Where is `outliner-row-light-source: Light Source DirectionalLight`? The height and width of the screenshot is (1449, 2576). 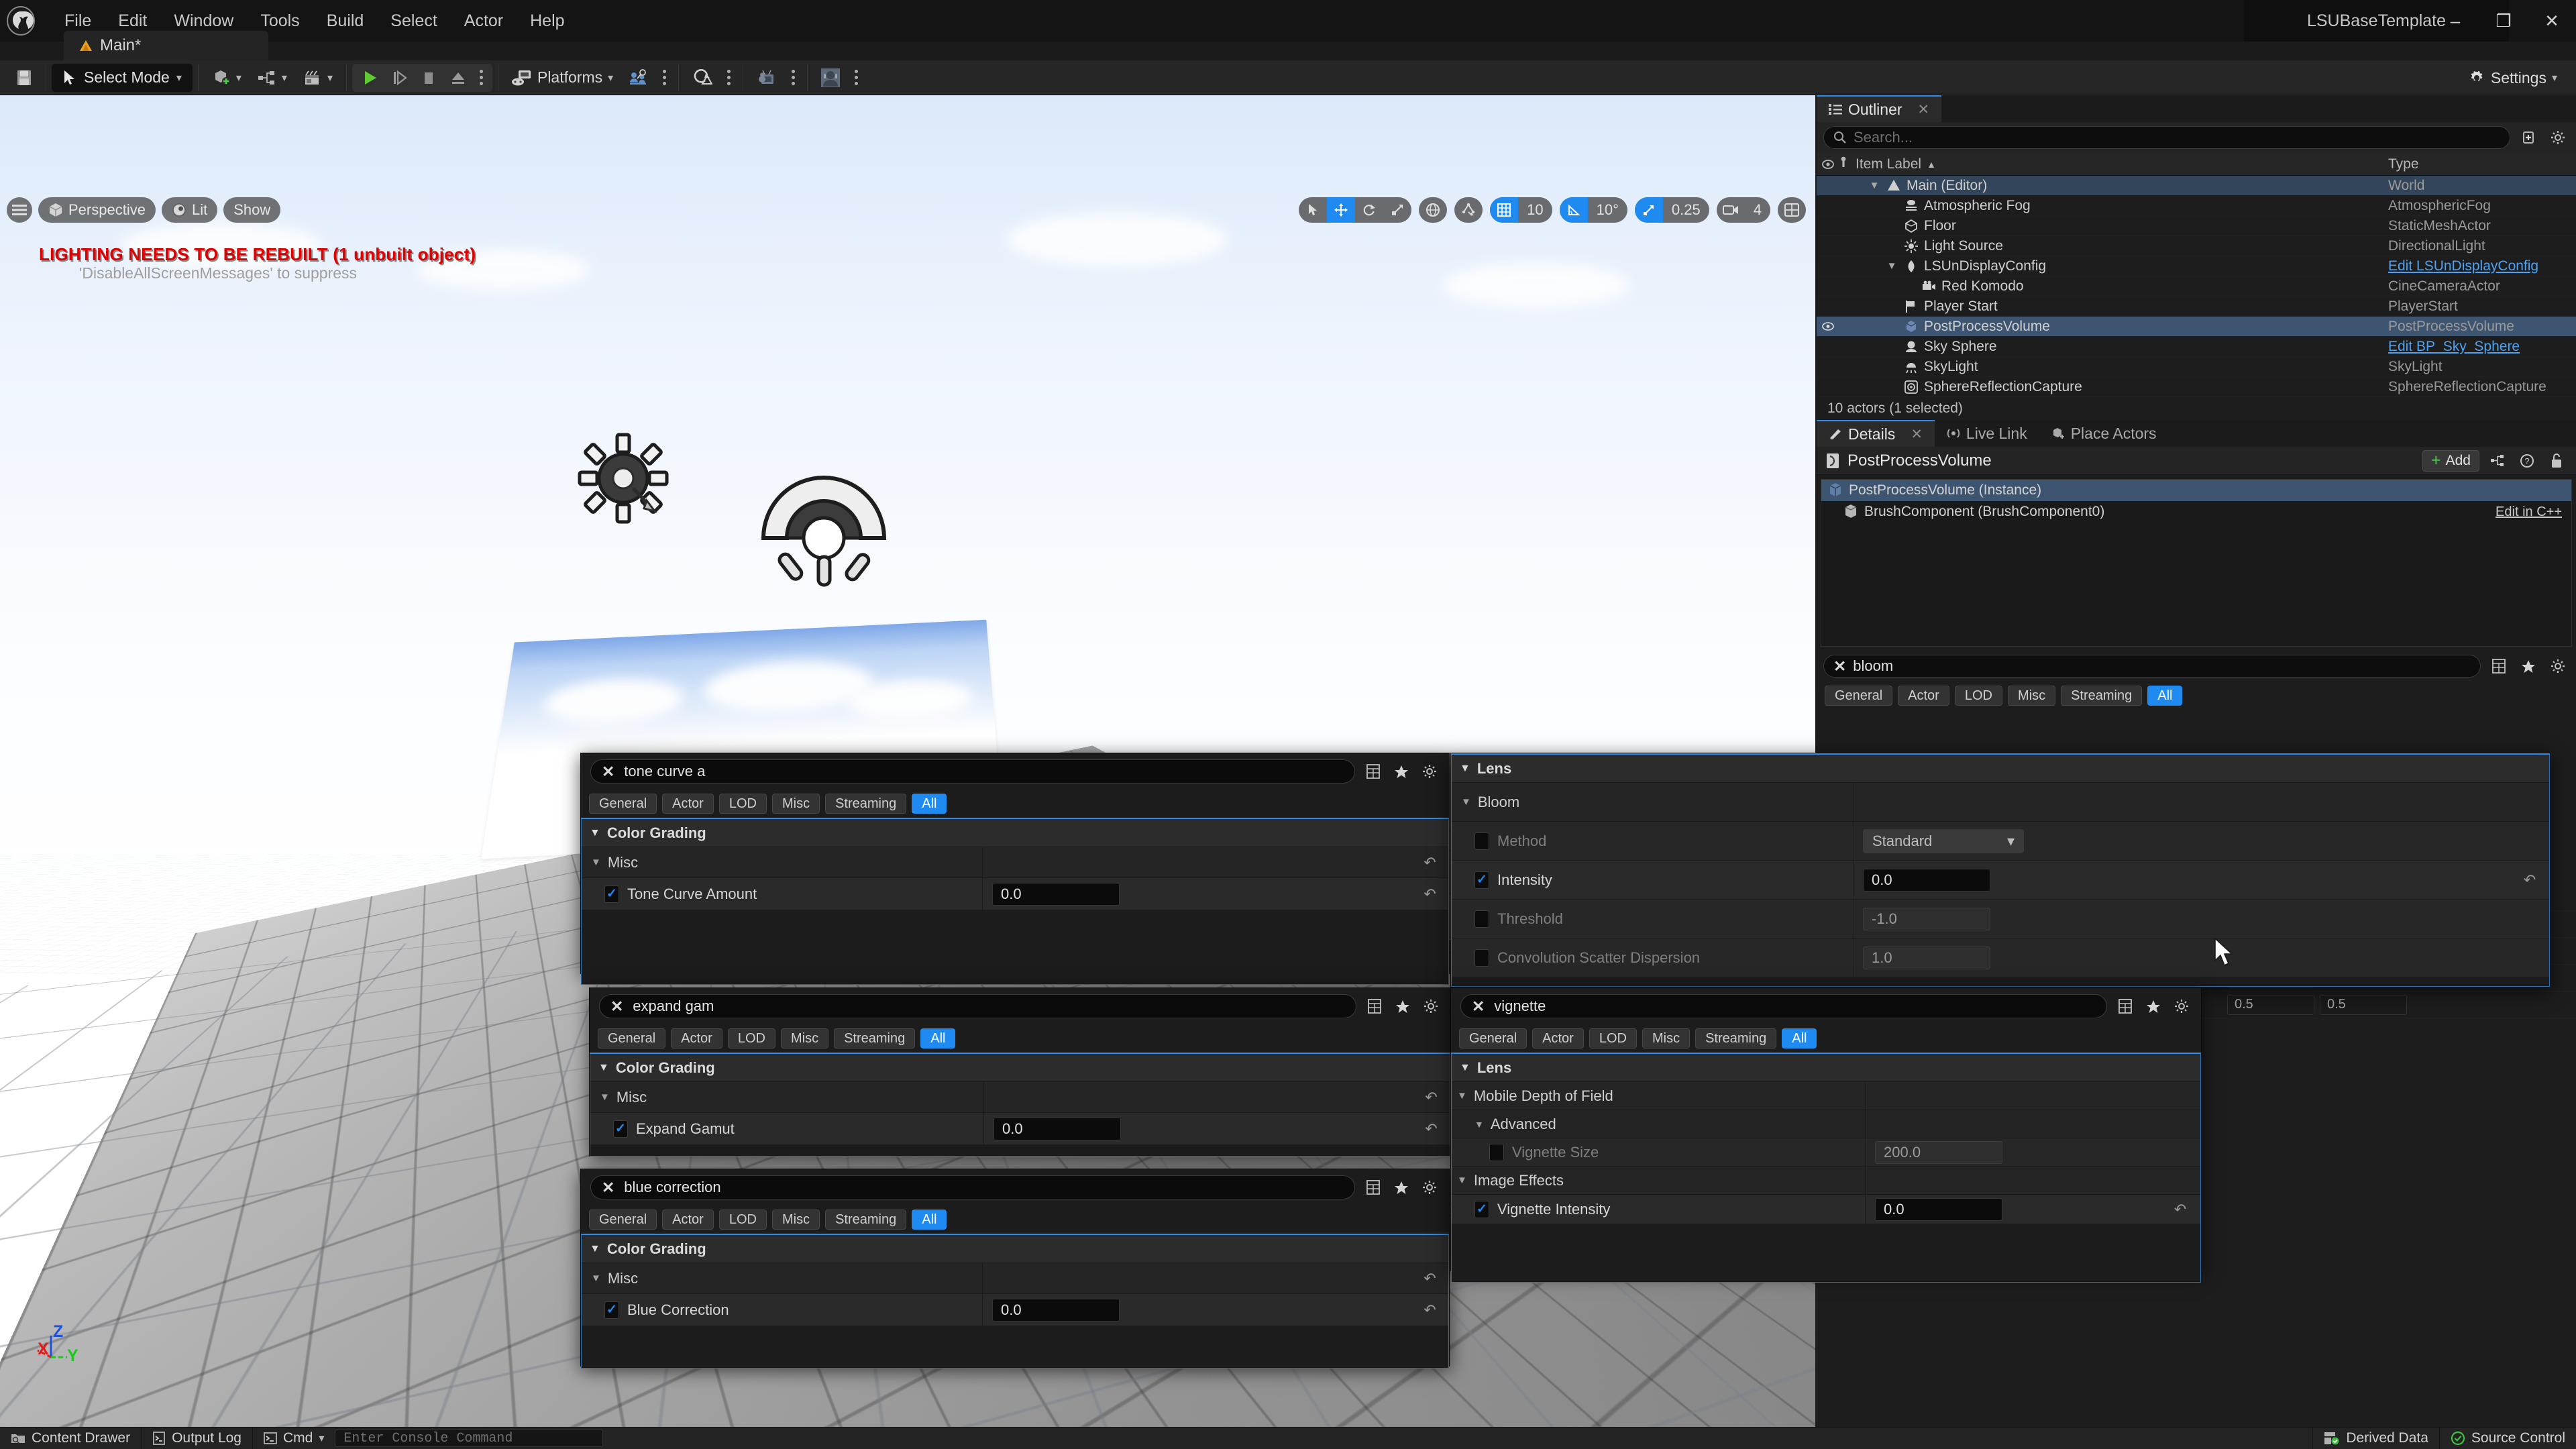 outliner-row-light-source: Light Source DirectionalLight is located at coordinates (2196, 246).